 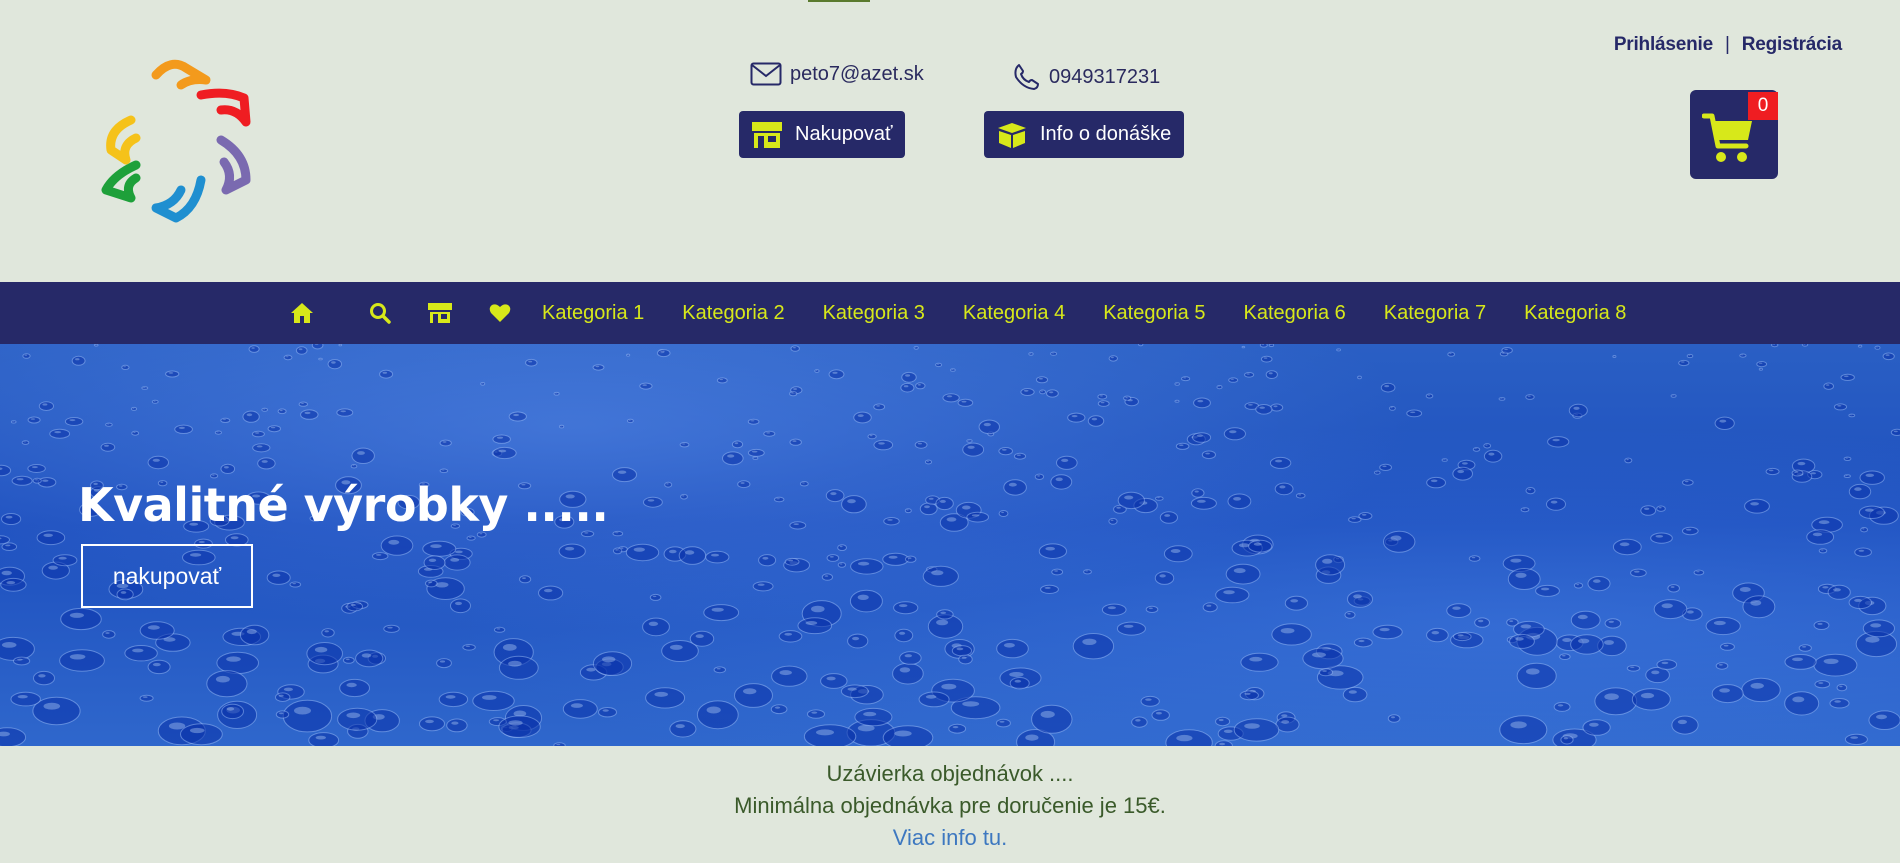 I want to click on heart-icon, so click(x=500, y=313).